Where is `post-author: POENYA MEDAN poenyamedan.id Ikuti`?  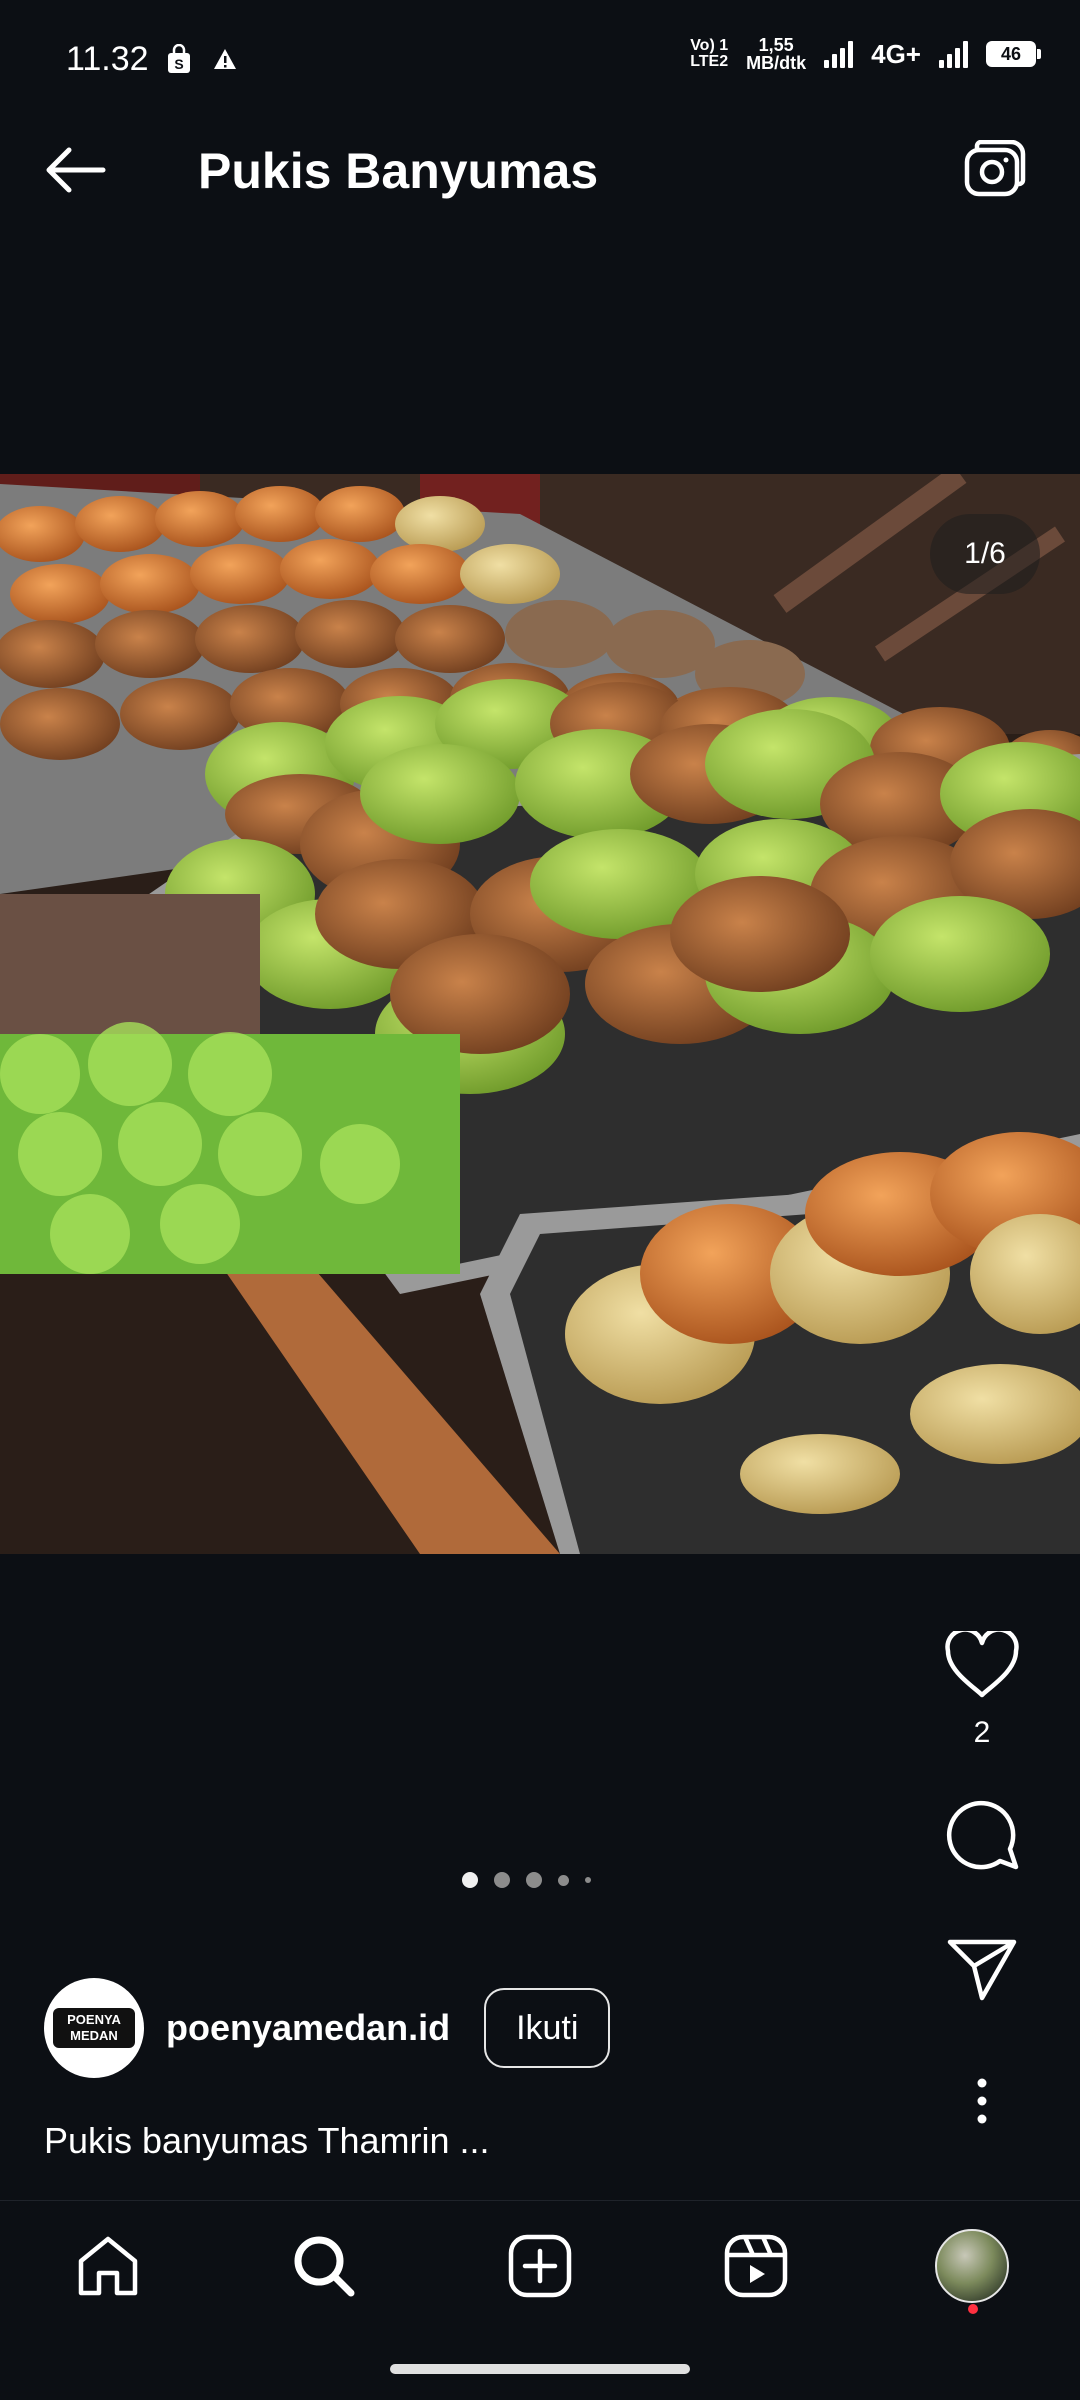
post-author: POENYA MEDAN poenyamedan.id Ikuti is located at coordinates (327, 2028).